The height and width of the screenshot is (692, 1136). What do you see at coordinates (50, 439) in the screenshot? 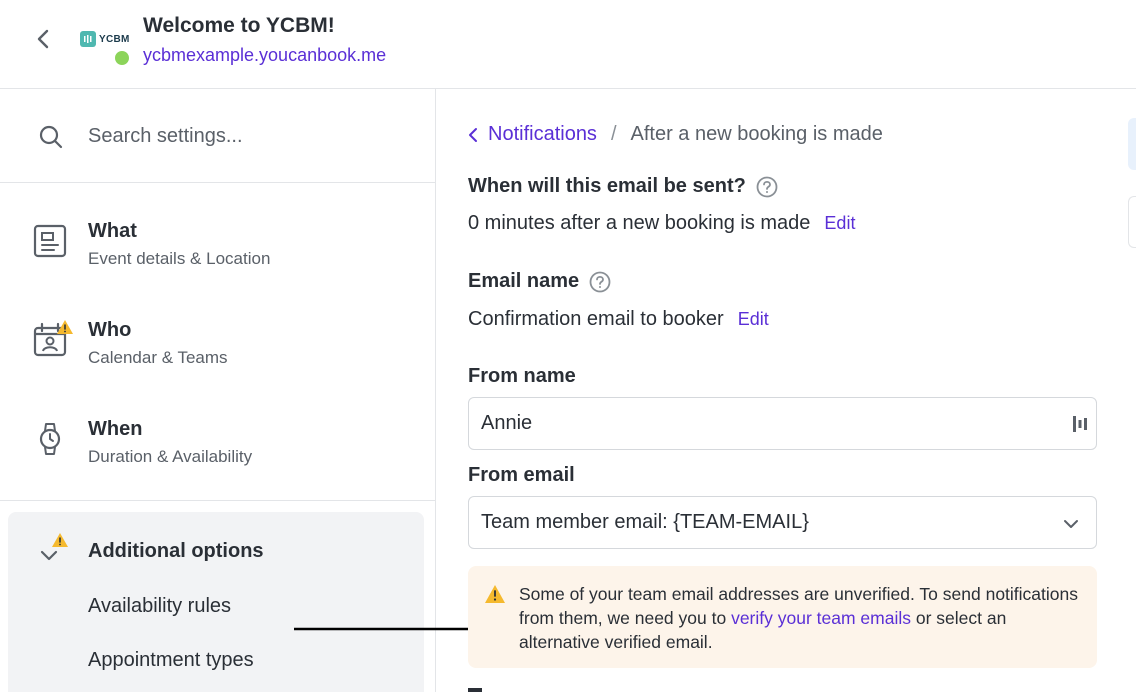
I see `watch-icon` at bounding box center [50, 439].